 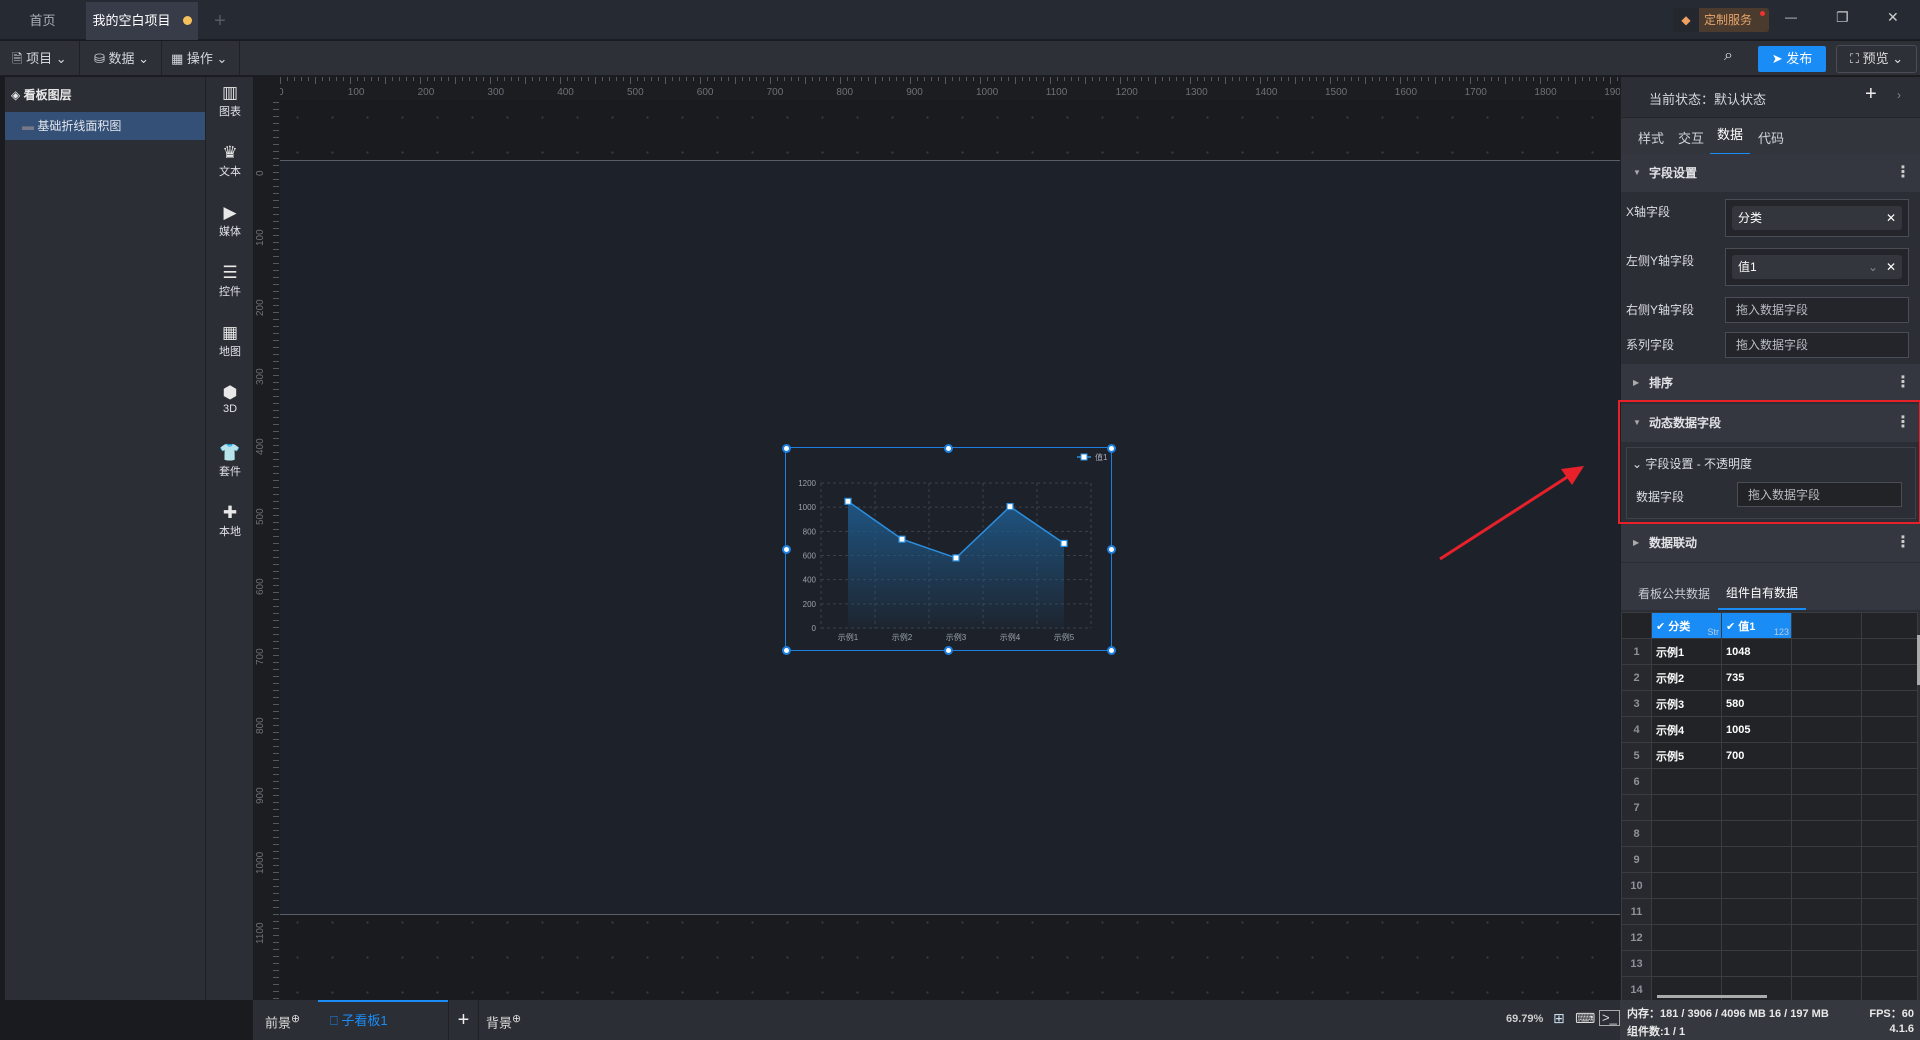 I want to click on menu-data: ⛁ 数据 ⌄, so click(x=122, y=58).